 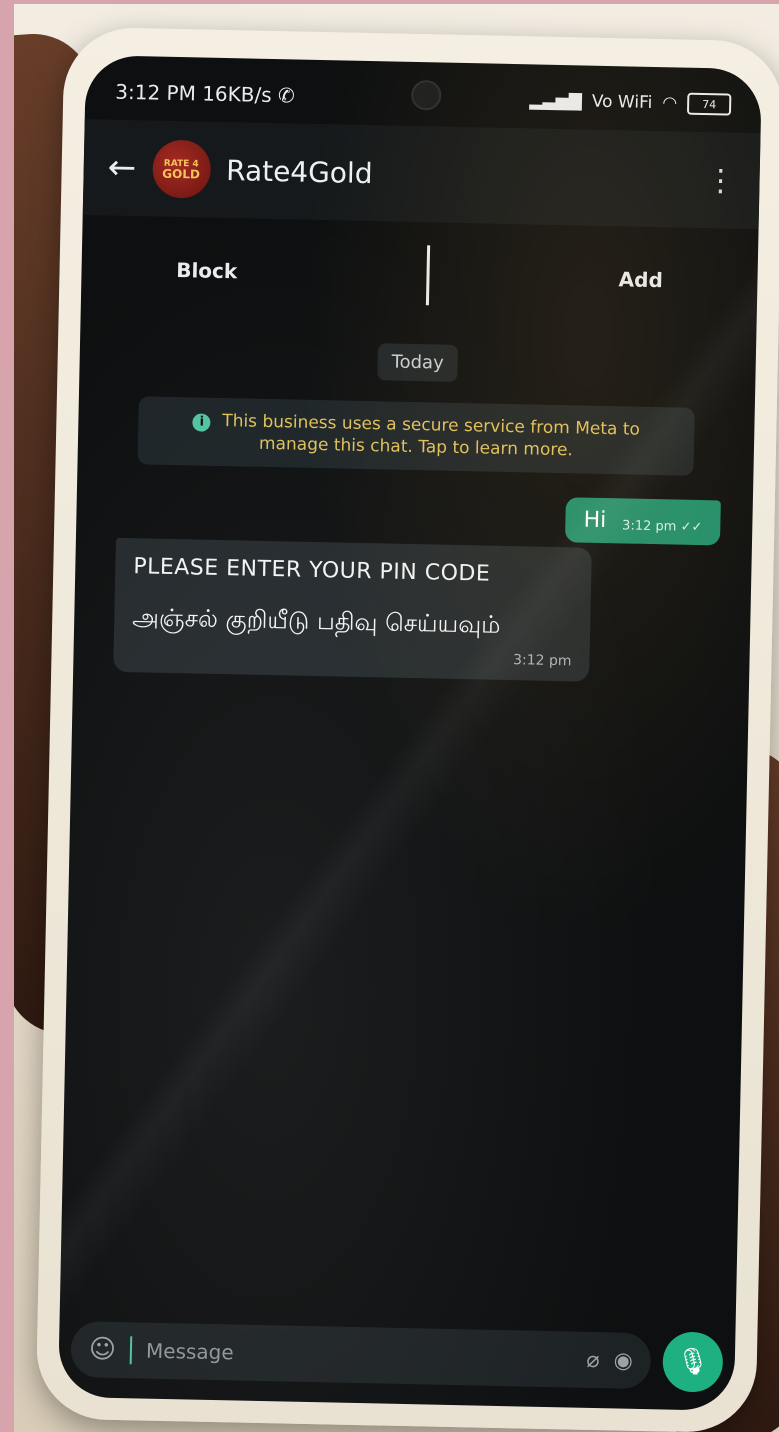 I want to click on date-separator: Today, so click(x=418, y=362).